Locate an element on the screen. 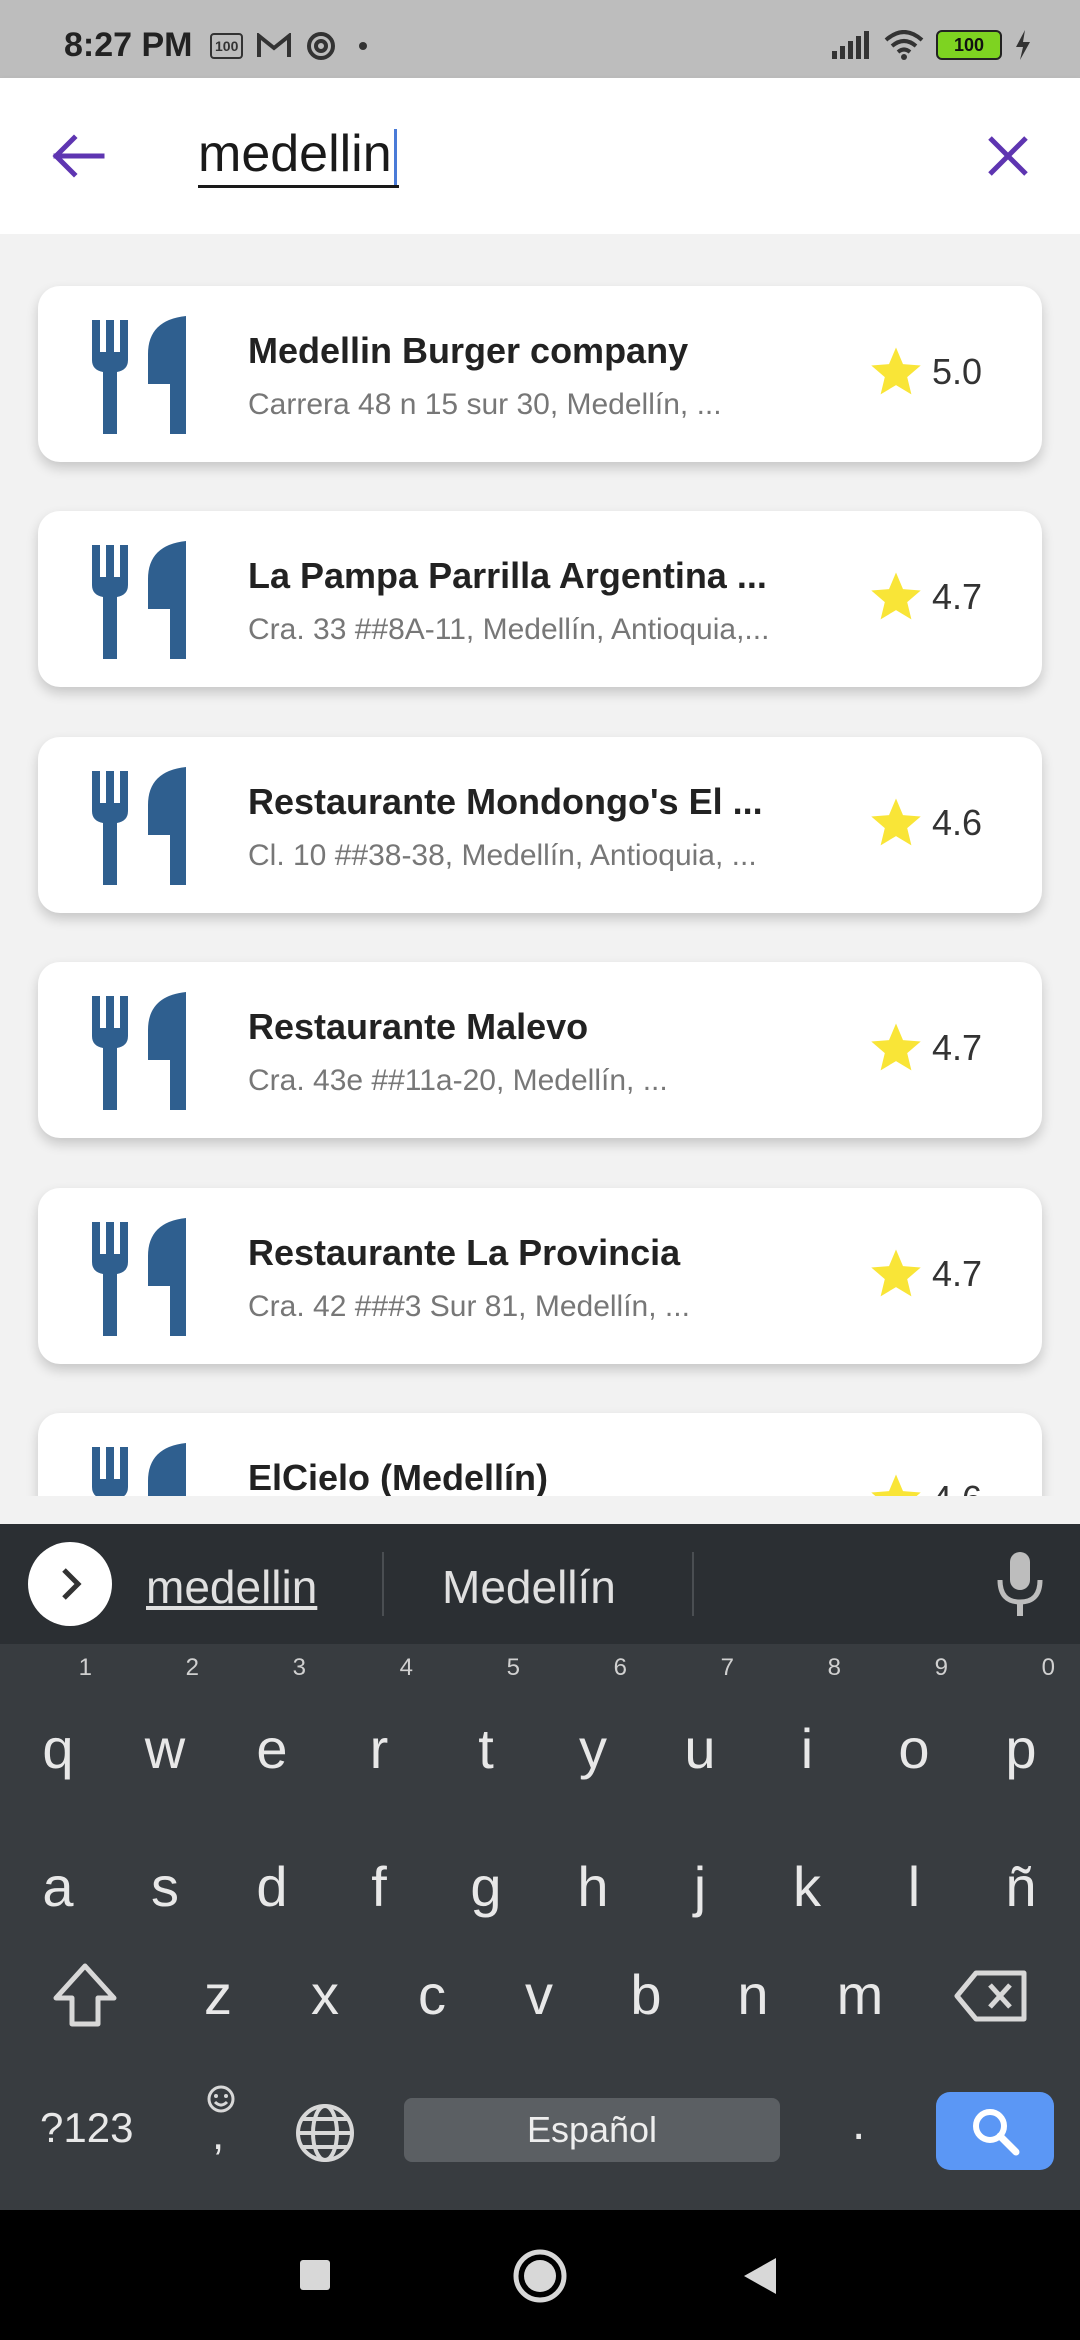 The image size is (1080, 2340). key-z: z is located at coordinates (218, 1995).